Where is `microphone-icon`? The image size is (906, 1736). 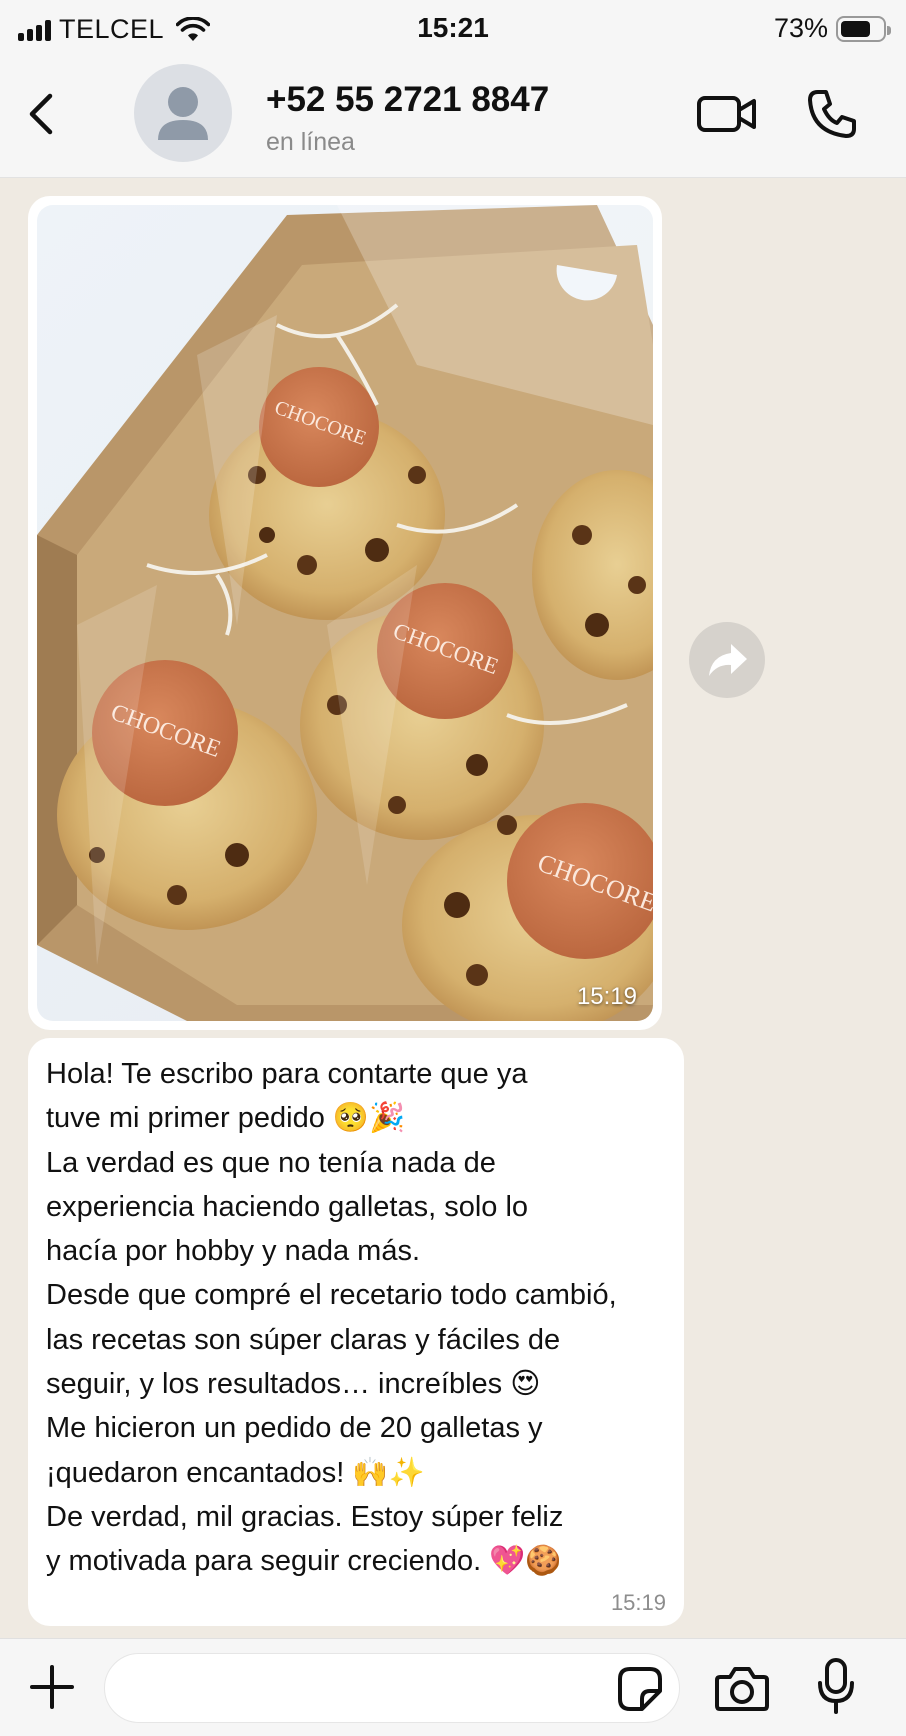 microphone-icon is located at coordinates (836, 1686).